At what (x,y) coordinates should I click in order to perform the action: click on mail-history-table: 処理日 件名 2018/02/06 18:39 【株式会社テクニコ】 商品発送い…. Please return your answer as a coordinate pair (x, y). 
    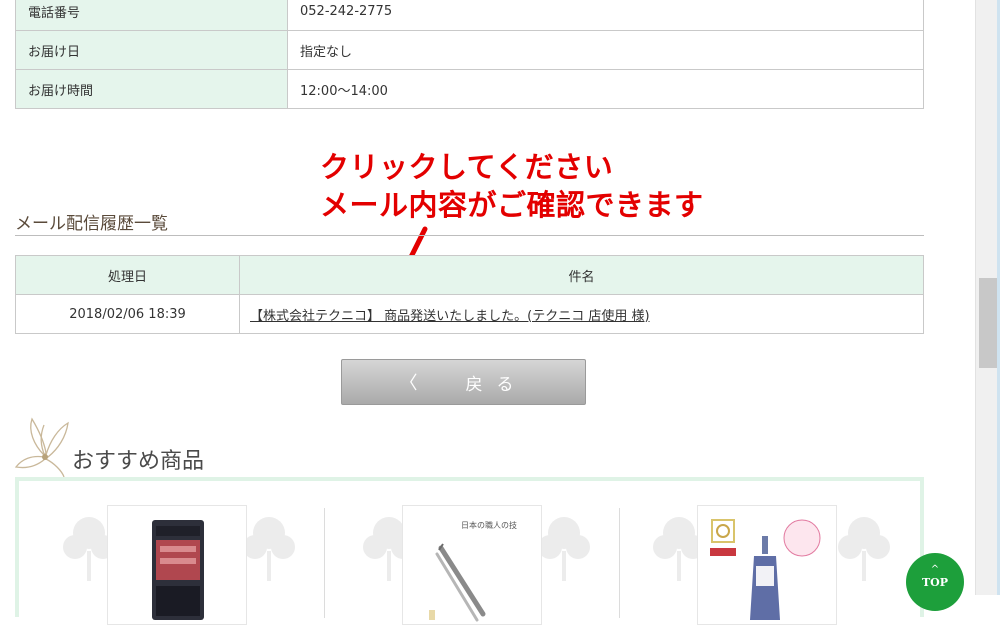
    Looking at the image, I should click on (469, 294).